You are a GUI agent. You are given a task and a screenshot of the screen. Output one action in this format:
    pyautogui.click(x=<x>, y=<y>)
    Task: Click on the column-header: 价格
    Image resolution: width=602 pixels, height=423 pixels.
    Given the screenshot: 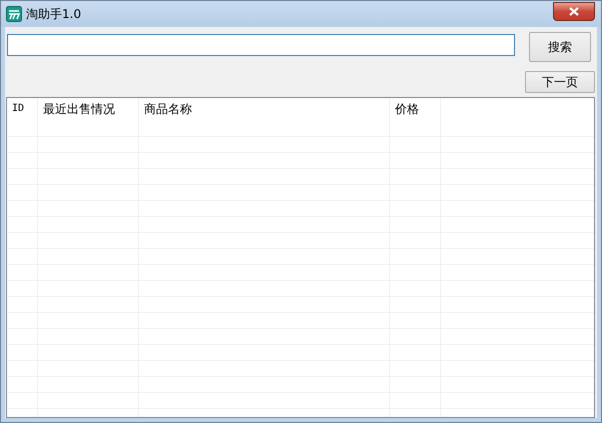 What is the action you would take?
    pyautogui.click(x=407, y=109)
    